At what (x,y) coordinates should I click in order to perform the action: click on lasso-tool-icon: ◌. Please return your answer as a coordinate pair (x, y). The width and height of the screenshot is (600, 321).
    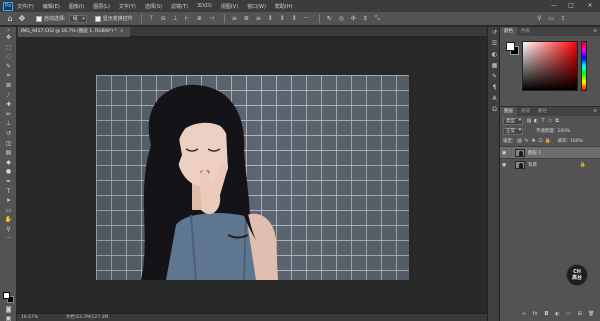
    Looking at the image, I should click on (8, 57).